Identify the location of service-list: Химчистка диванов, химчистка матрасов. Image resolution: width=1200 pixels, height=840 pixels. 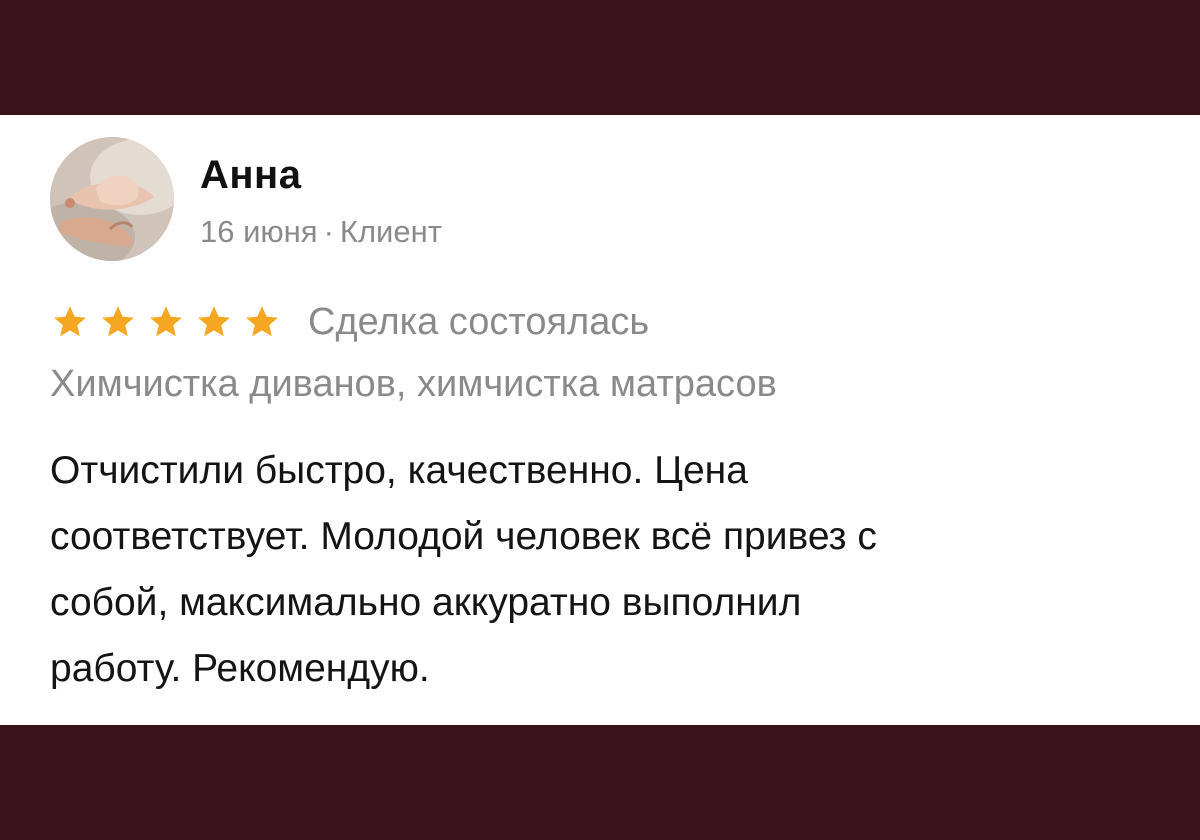
(413, 384).